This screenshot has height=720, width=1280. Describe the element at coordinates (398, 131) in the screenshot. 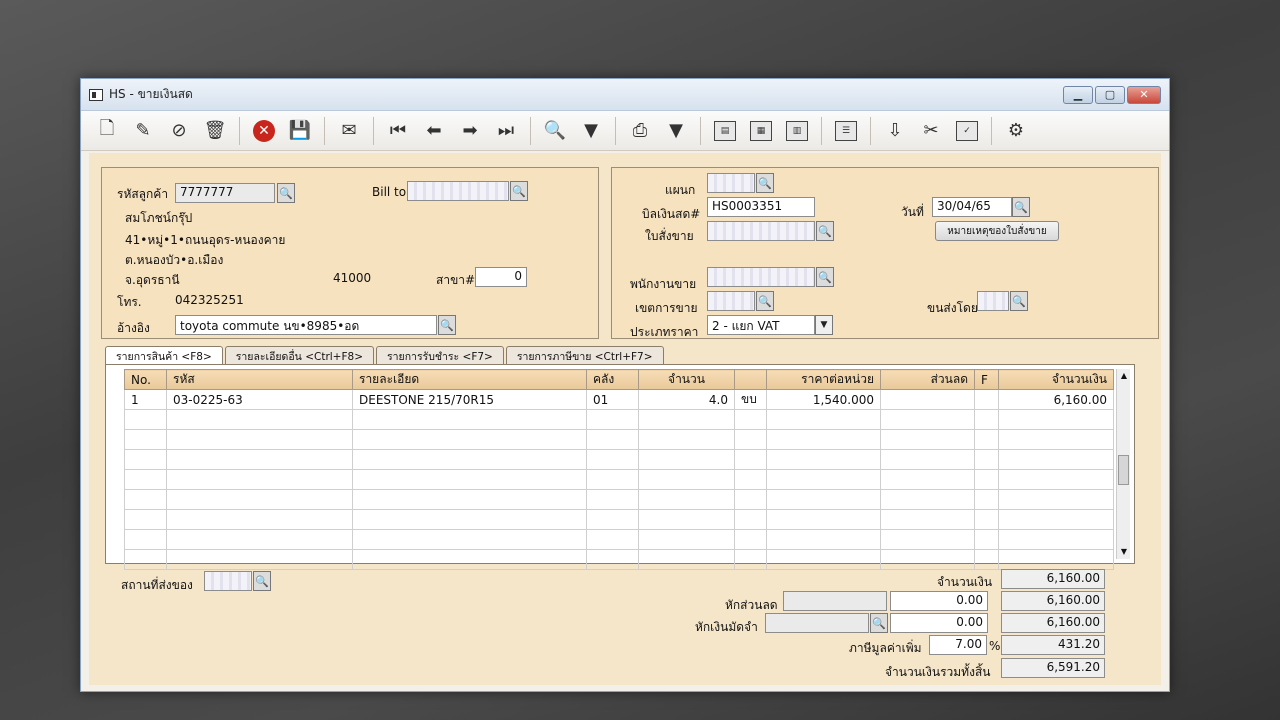

I see `first-record-icon: ⏮` at that location.